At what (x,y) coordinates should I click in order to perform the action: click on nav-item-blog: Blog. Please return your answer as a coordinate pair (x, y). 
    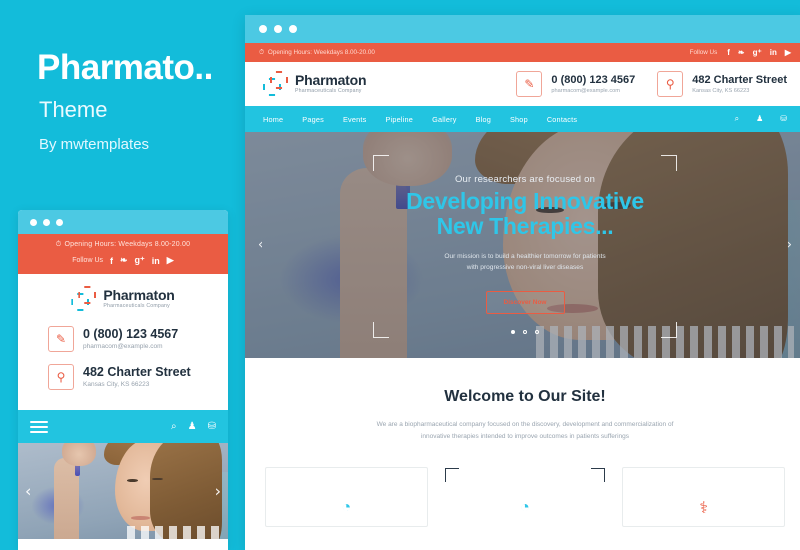
    Looking at the image, I should click on (483, 119).